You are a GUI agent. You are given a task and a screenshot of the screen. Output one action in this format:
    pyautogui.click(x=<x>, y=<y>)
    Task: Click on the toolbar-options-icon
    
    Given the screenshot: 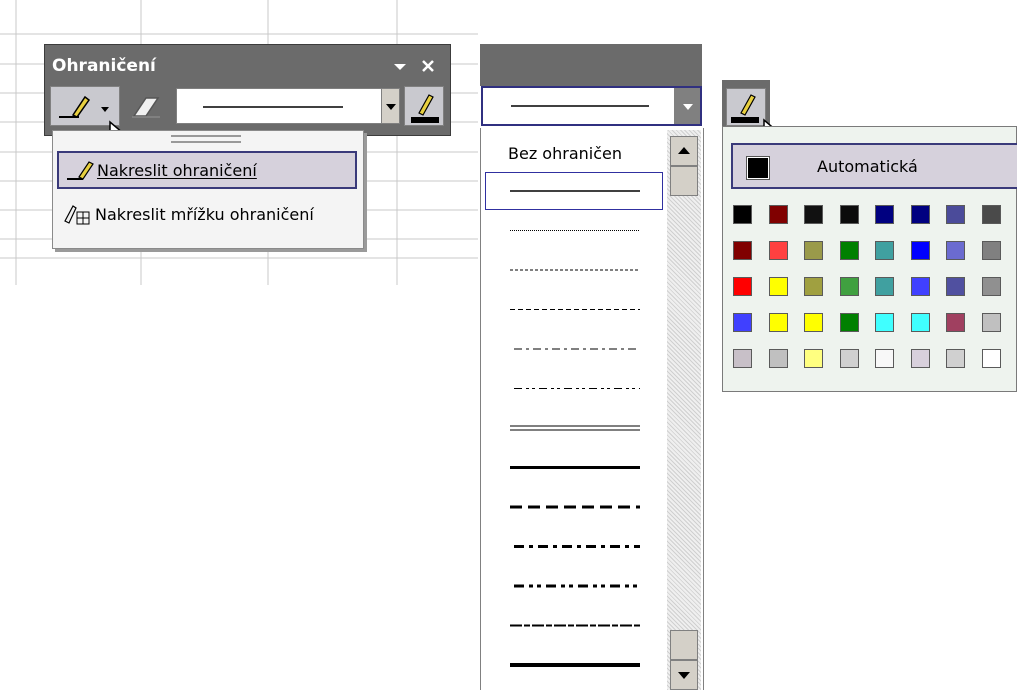 What is the action you would take?
    pyautogui.click(x=400, y=66)
    